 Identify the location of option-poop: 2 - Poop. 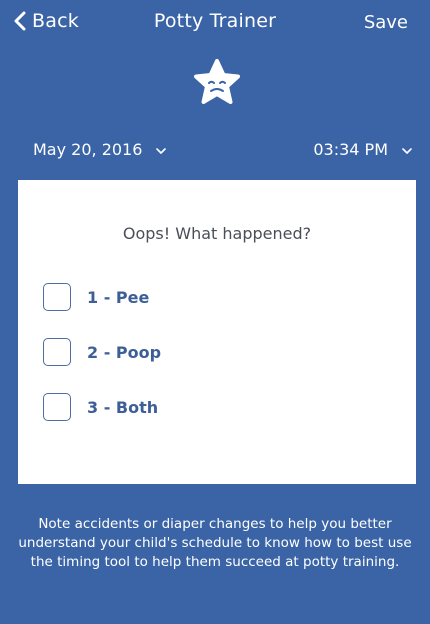
(102, 352).